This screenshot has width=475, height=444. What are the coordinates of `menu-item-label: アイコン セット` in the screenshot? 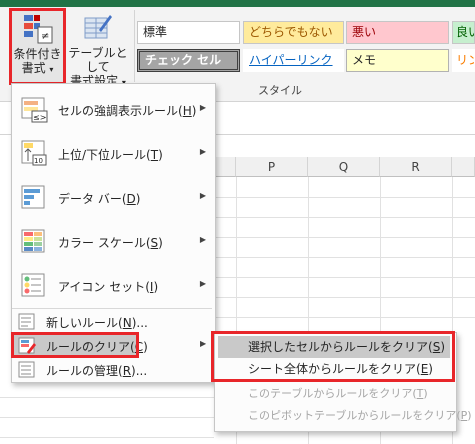 It's located at (102, 287).